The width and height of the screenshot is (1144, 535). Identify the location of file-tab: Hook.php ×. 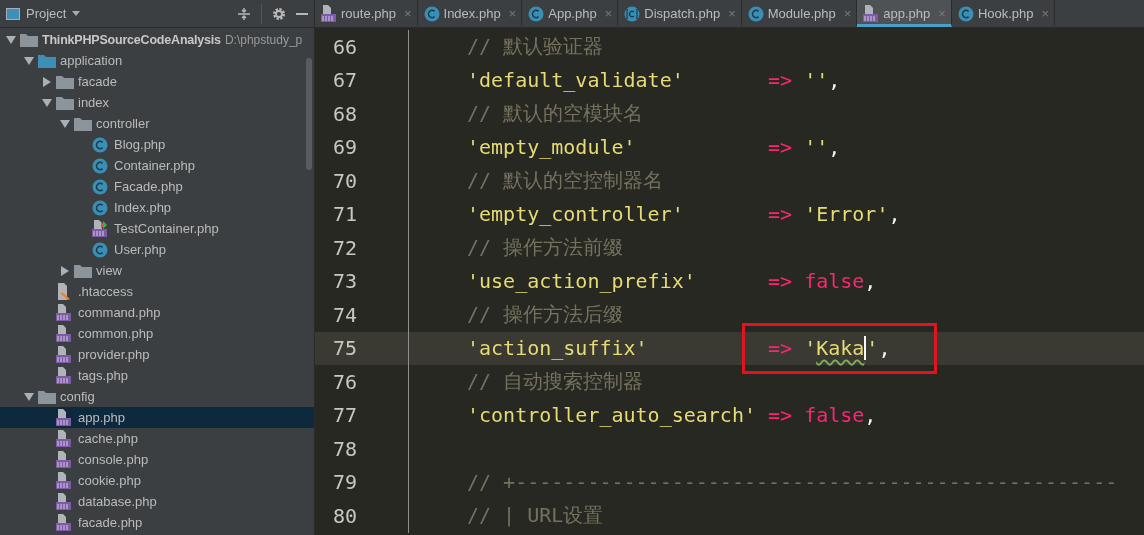
(1003, 13).